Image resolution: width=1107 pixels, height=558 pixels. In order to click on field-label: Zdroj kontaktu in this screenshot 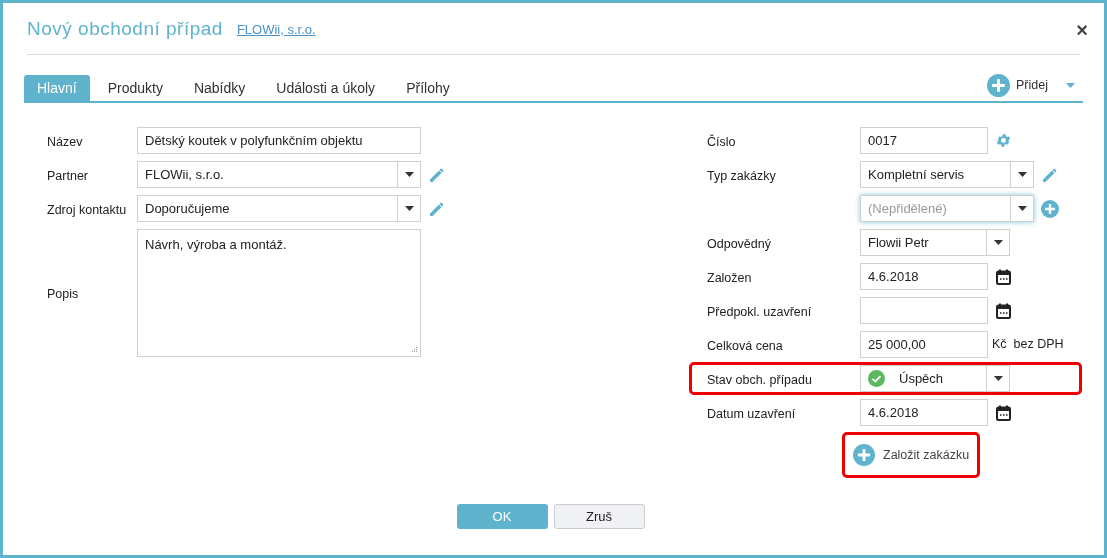, I will do `click(87, 209)`.